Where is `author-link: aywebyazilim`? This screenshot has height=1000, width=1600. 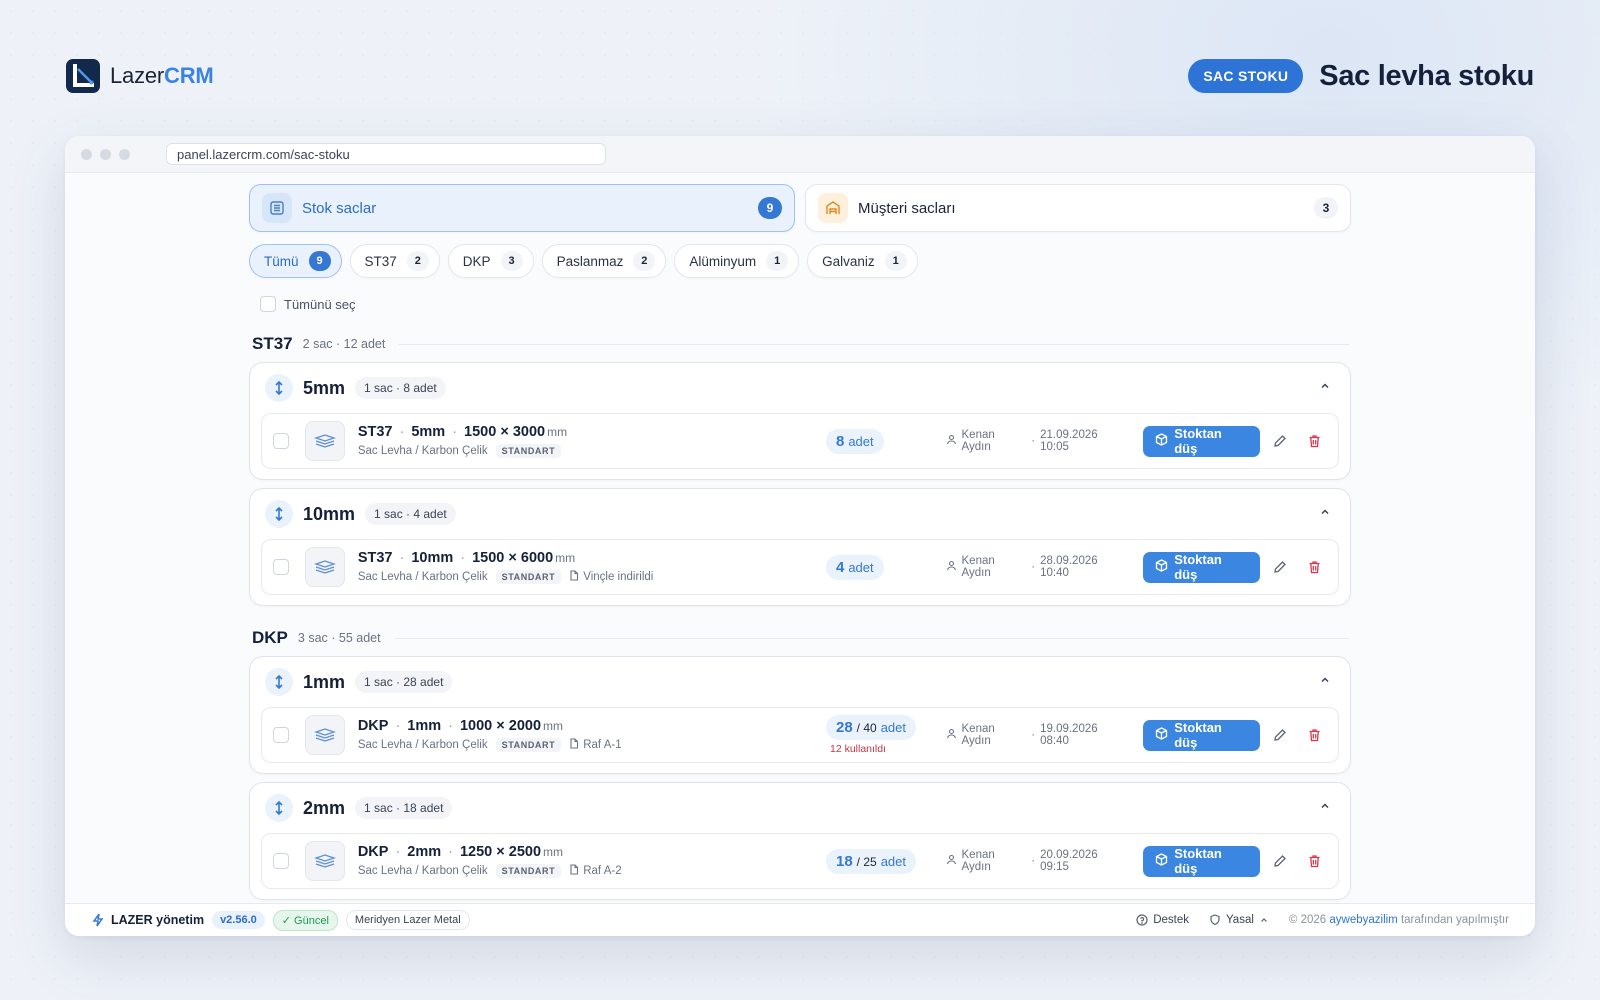
author-link: aywebyazilim is located at coordinates (1363, 920).